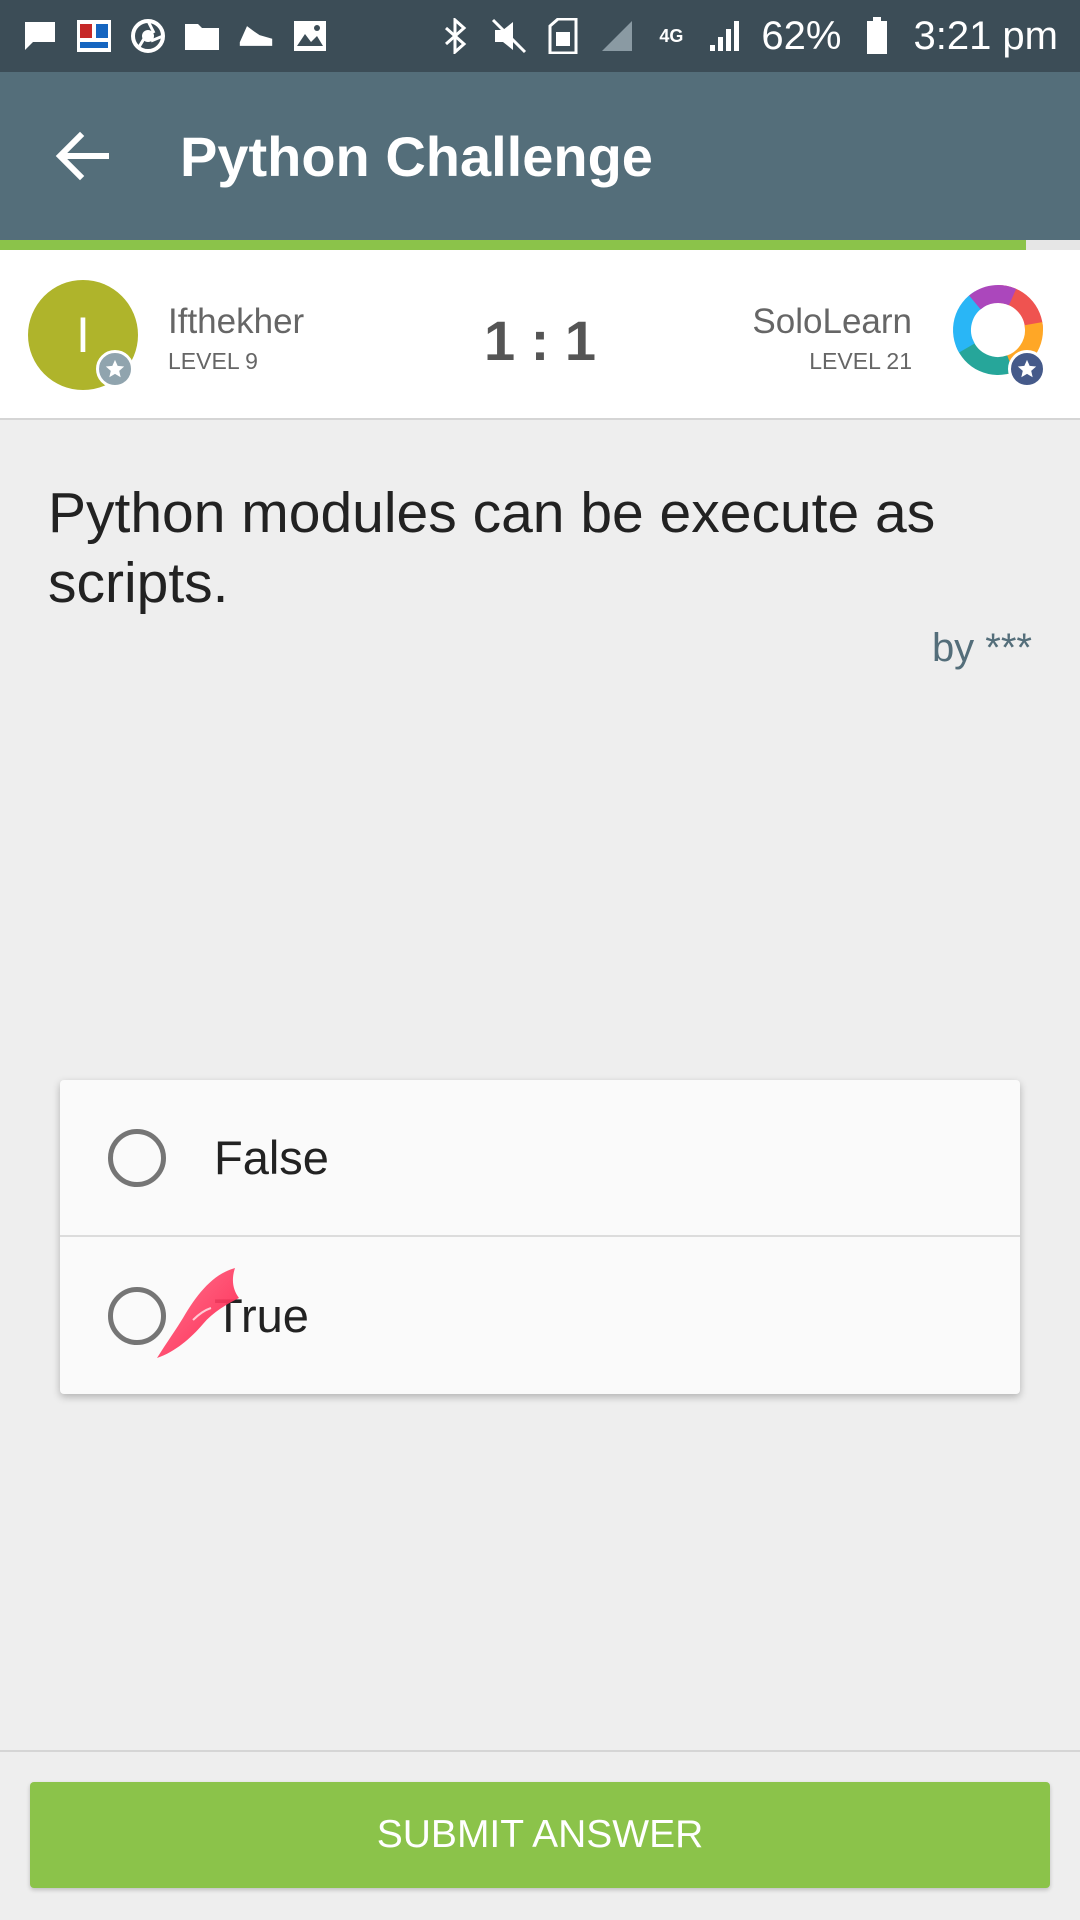 Image resolution: width=1080 pixels, height=1920 pixels. I want to click on arrow-back-icon, so click(82, 156).